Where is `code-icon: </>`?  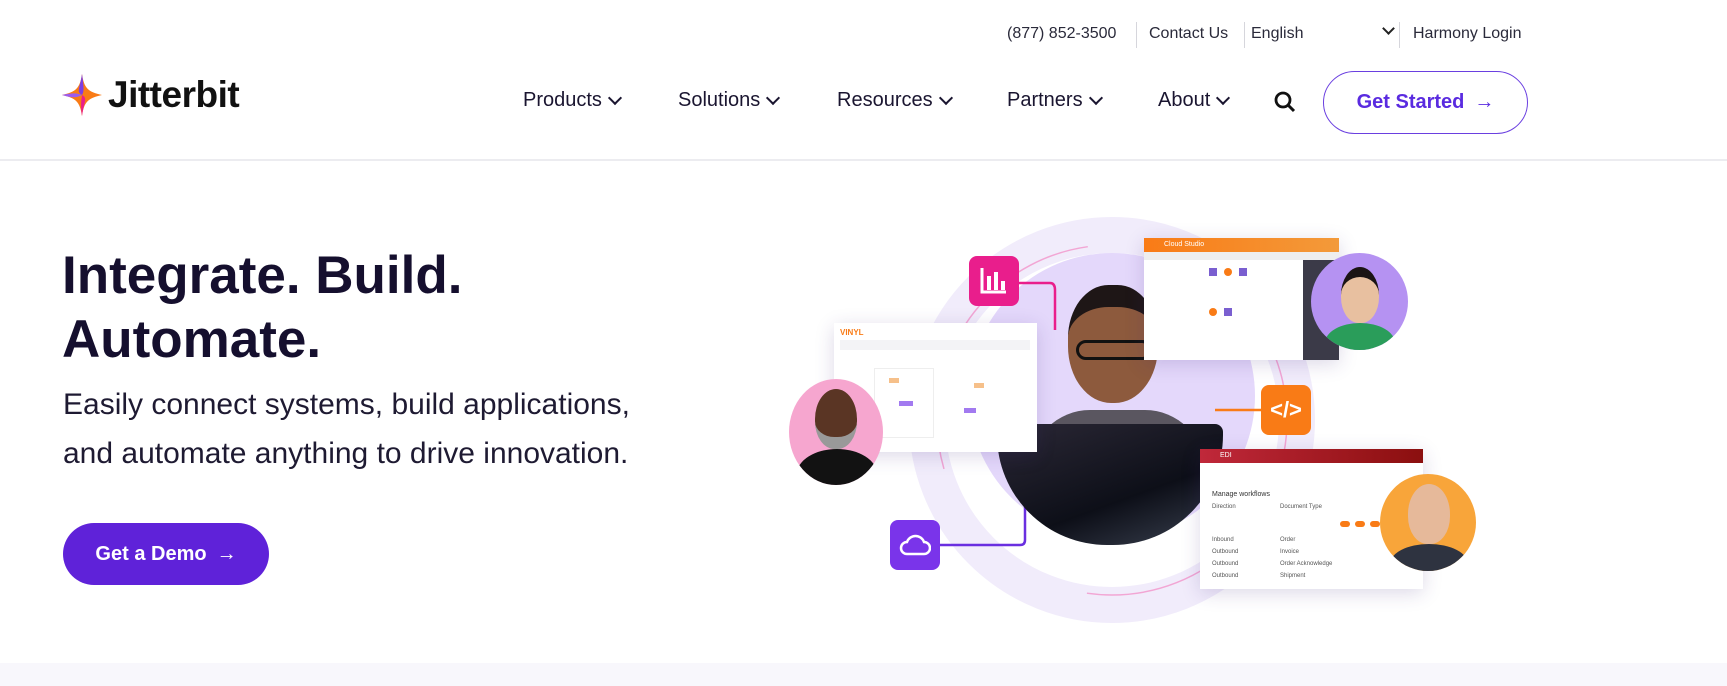
code-icon: </> is located at coordinates (1286, 410).